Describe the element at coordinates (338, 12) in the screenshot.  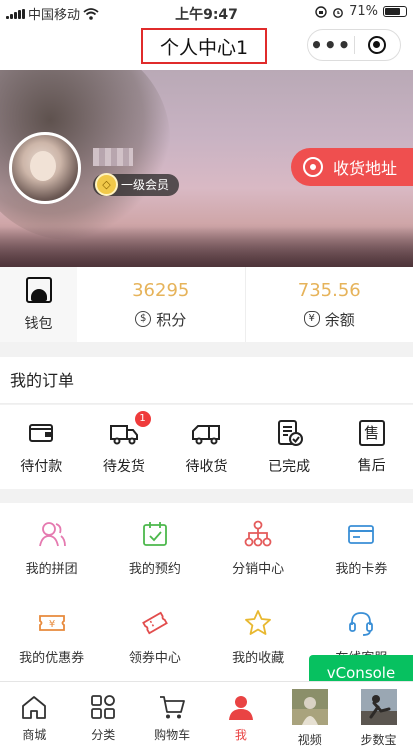
I see `alarm-icon` at that location.